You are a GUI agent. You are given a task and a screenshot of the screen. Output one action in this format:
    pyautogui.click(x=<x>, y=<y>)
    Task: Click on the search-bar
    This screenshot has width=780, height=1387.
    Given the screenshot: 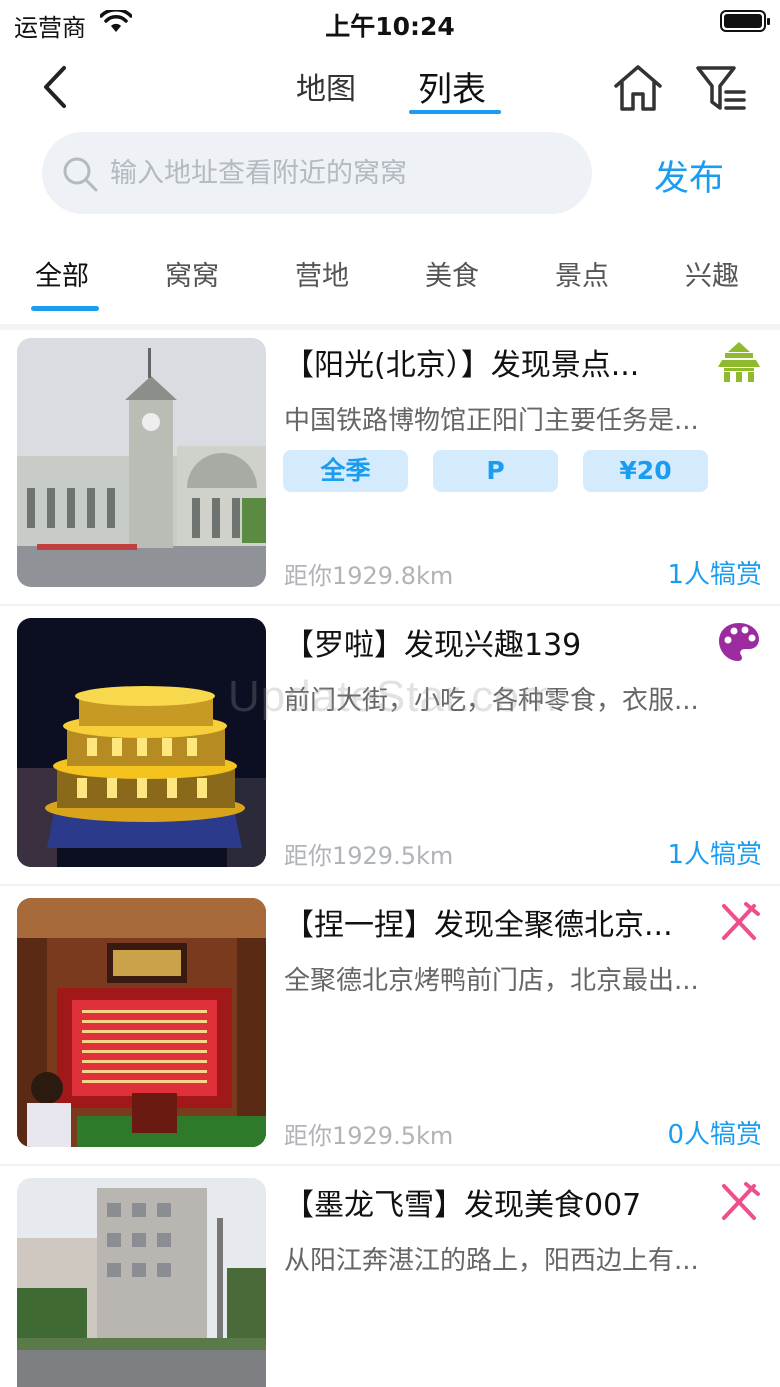 What is the action you would take?
    pyautogui.click(x=317, y=173)
    